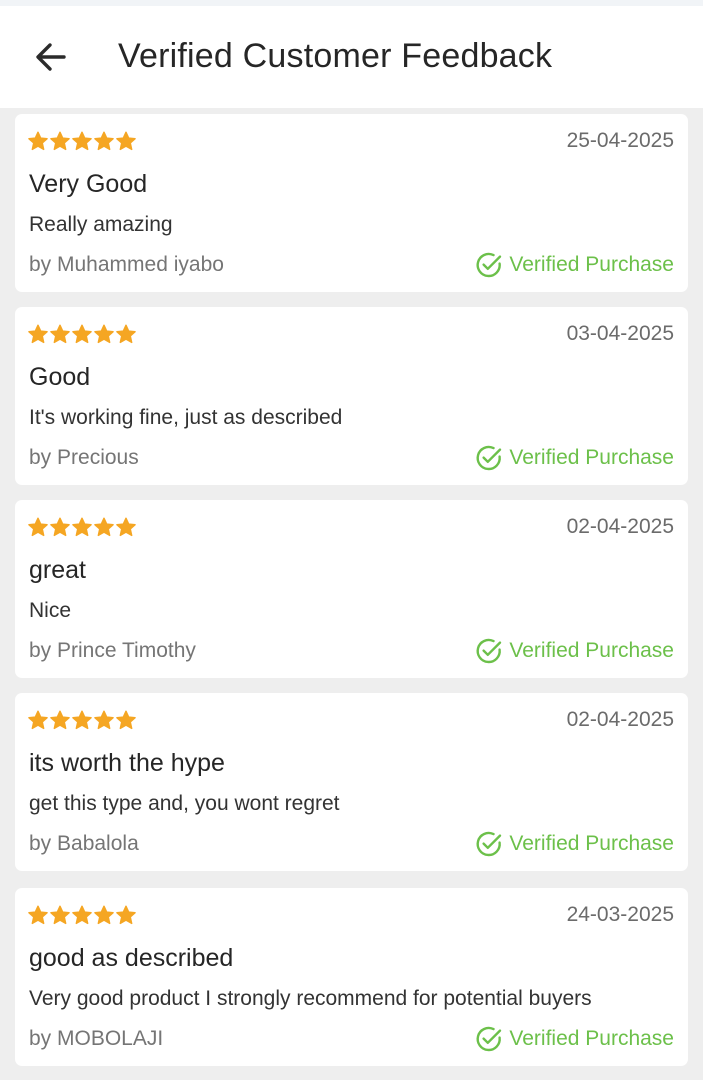  Describe the element at coordinates (335, 56) in the screenshot. I see `page-title: Verified Customer Feedback` at that location.